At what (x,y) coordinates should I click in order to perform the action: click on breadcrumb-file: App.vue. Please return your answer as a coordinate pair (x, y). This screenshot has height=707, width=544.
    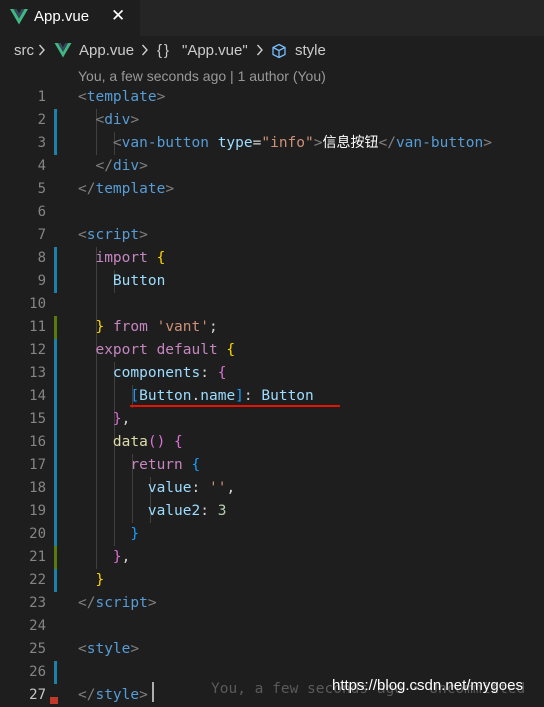
    Looking at the image, I should click on (106, 50).